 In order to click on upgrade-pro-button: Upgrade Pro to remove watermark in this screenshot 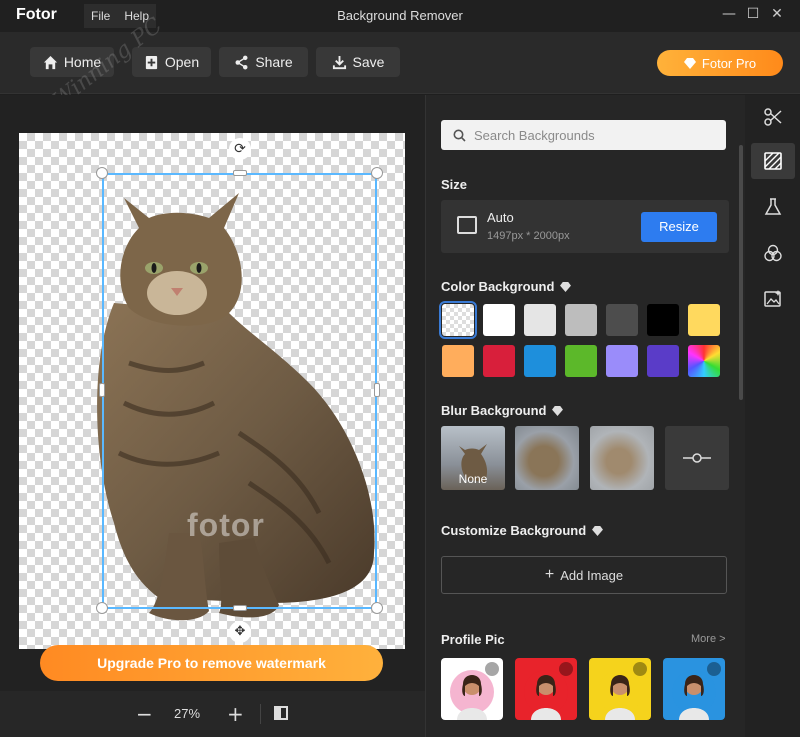, I will do `click(211, 663)`.